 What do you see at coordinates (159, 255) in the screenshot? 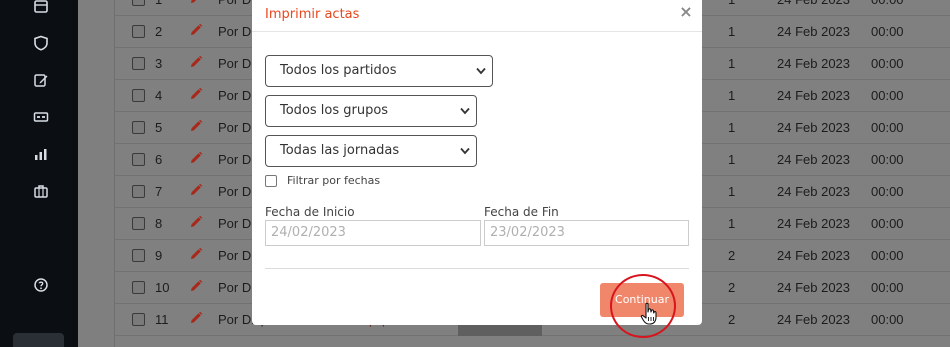
I see `row-number: 9` at bounding box center [159, 255].